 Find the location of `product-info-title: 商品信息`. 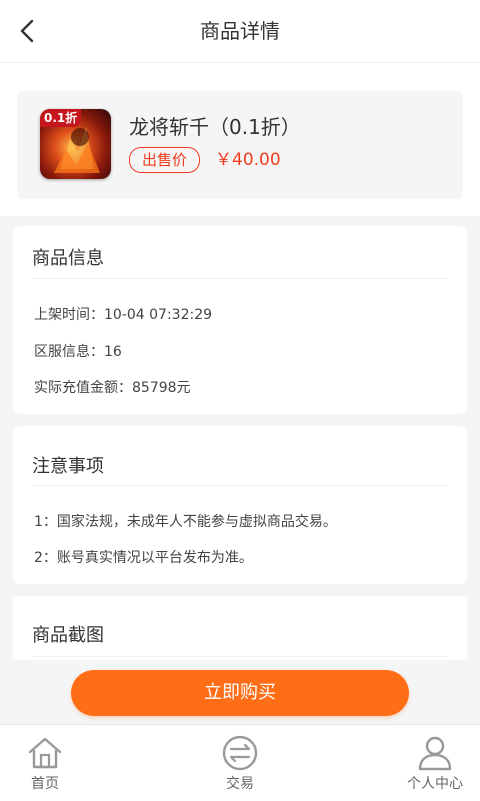

product-info-title: 商品信息 is located at coordinates (68, 258).